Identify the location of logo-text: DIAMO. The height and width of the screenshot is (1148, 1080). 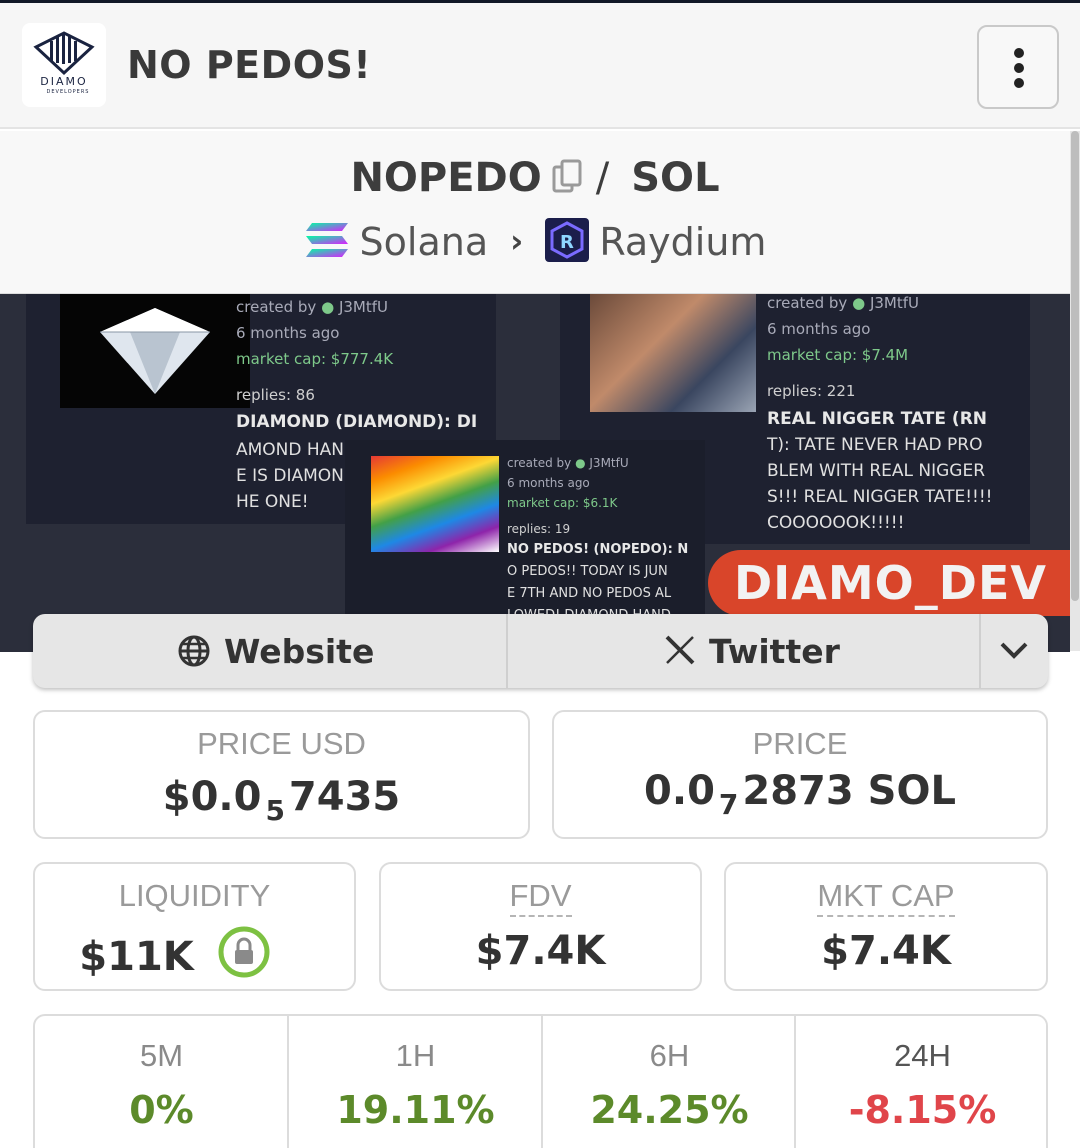
(64, 81).